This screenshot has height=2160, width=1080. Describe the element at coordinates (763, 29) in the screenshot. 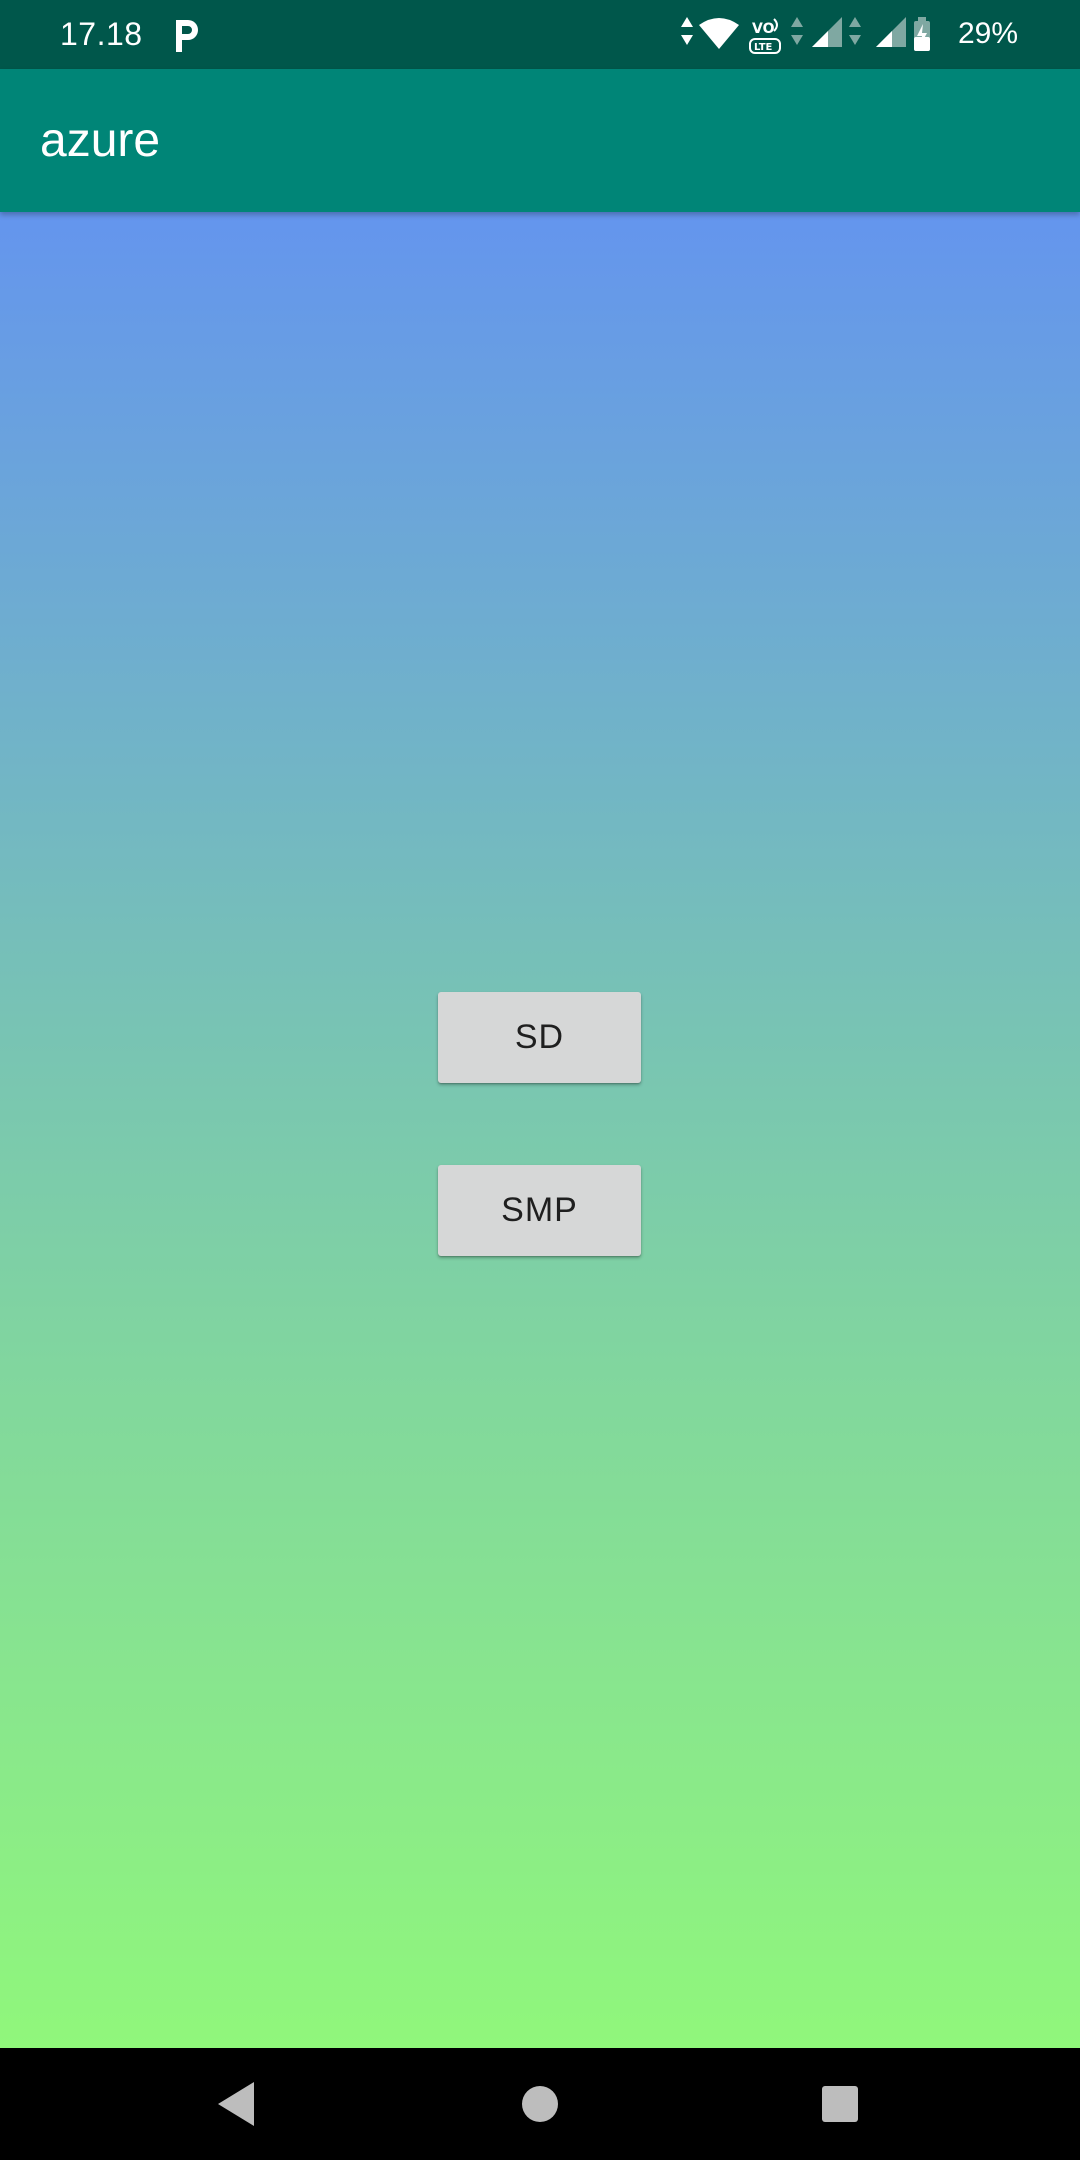

I see `svg-text: VO` at that location.